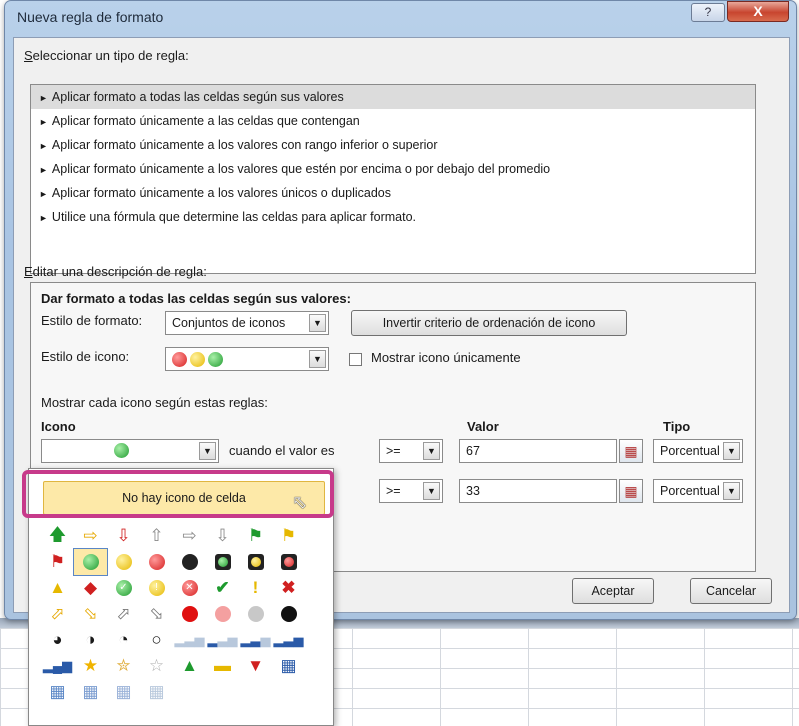 This screenshot has width=799, height=726. Describe the element at coordinates (123, 640) in the screenshot. I see `three-quarter-circle-icon: ◔` at that location.